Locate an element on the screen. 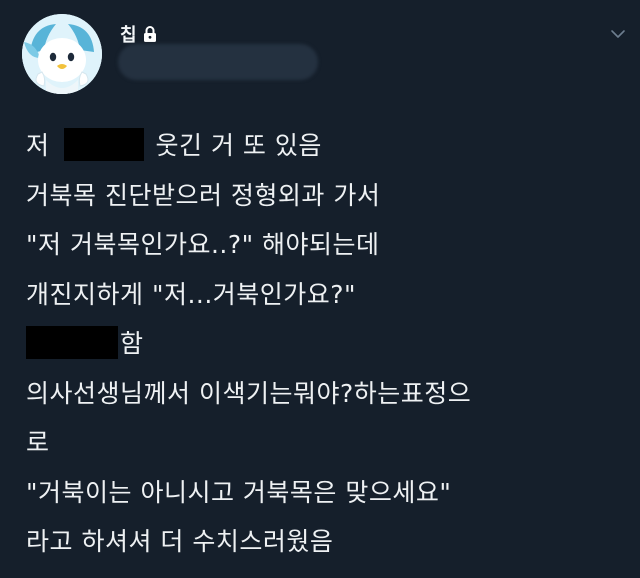 The image size is (640, 578). tweet-line-7: 로 is located at coordinates (38, 442).